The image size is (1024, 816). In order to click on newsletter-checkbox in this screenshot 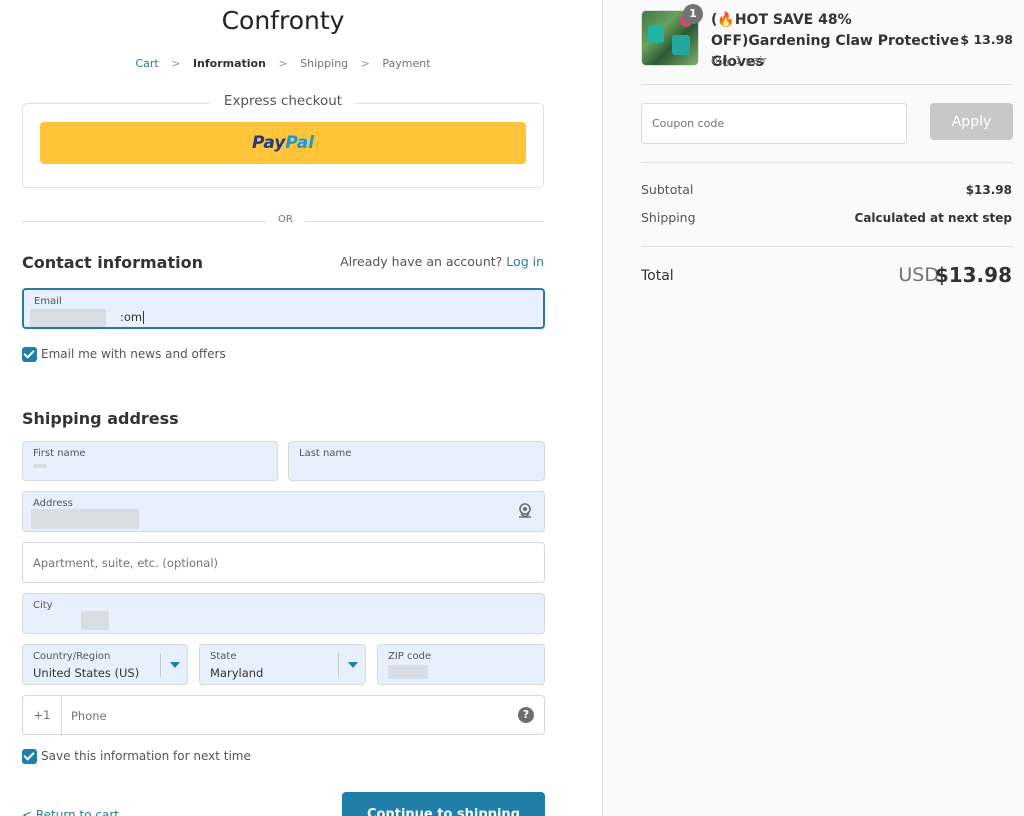, I will do `click(29, 354)`.